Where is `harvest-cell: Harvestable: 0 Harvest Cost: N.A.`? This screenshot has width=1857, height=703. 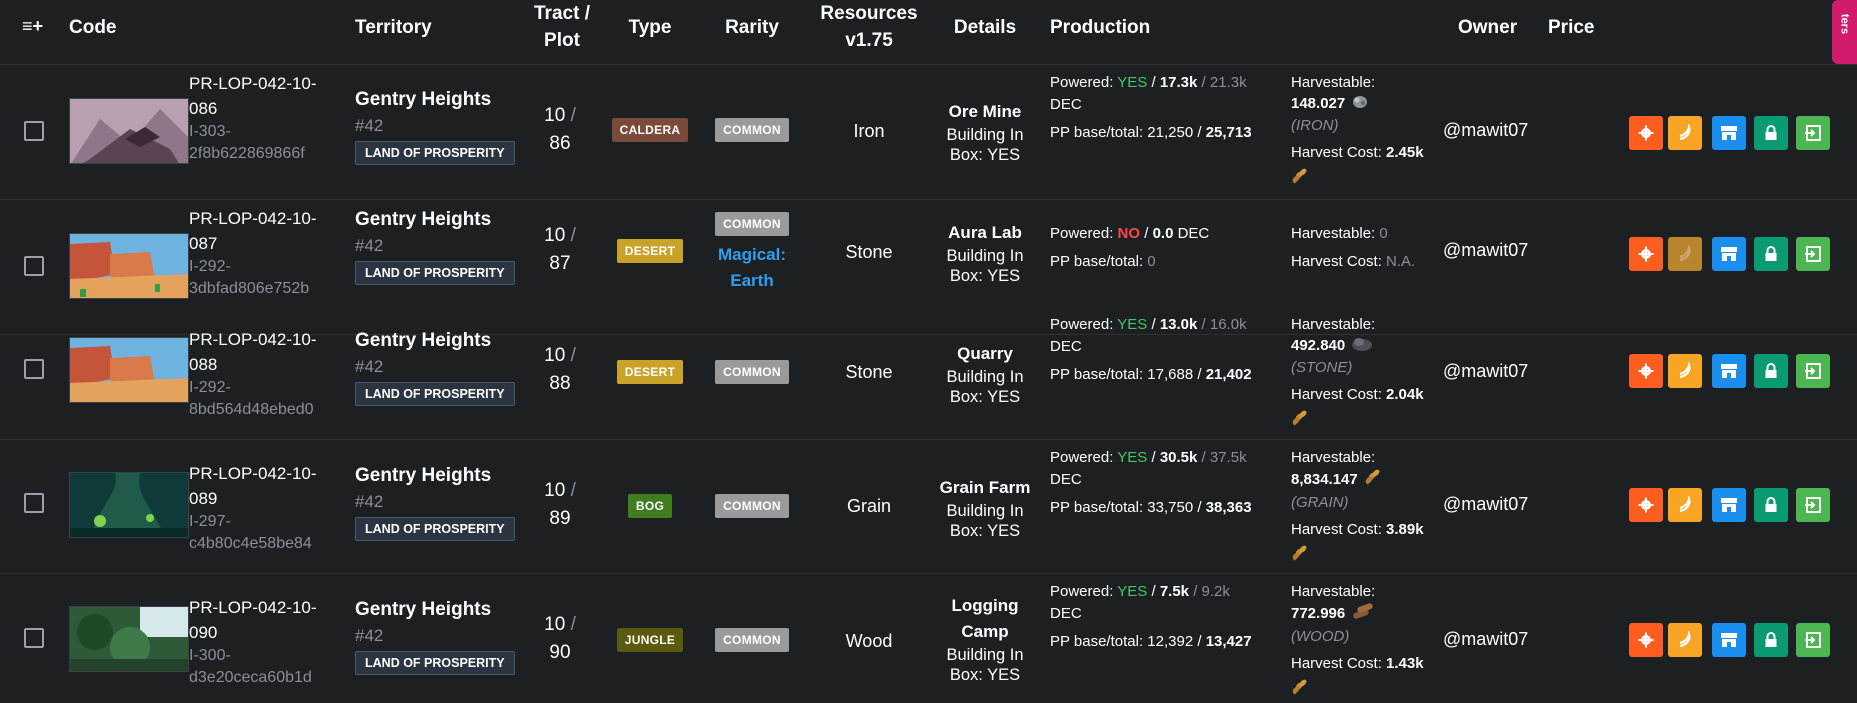 harvest-cell: Harvestable: 0 Harvest Cost: N.A. is located at coordinates (1368, 249).